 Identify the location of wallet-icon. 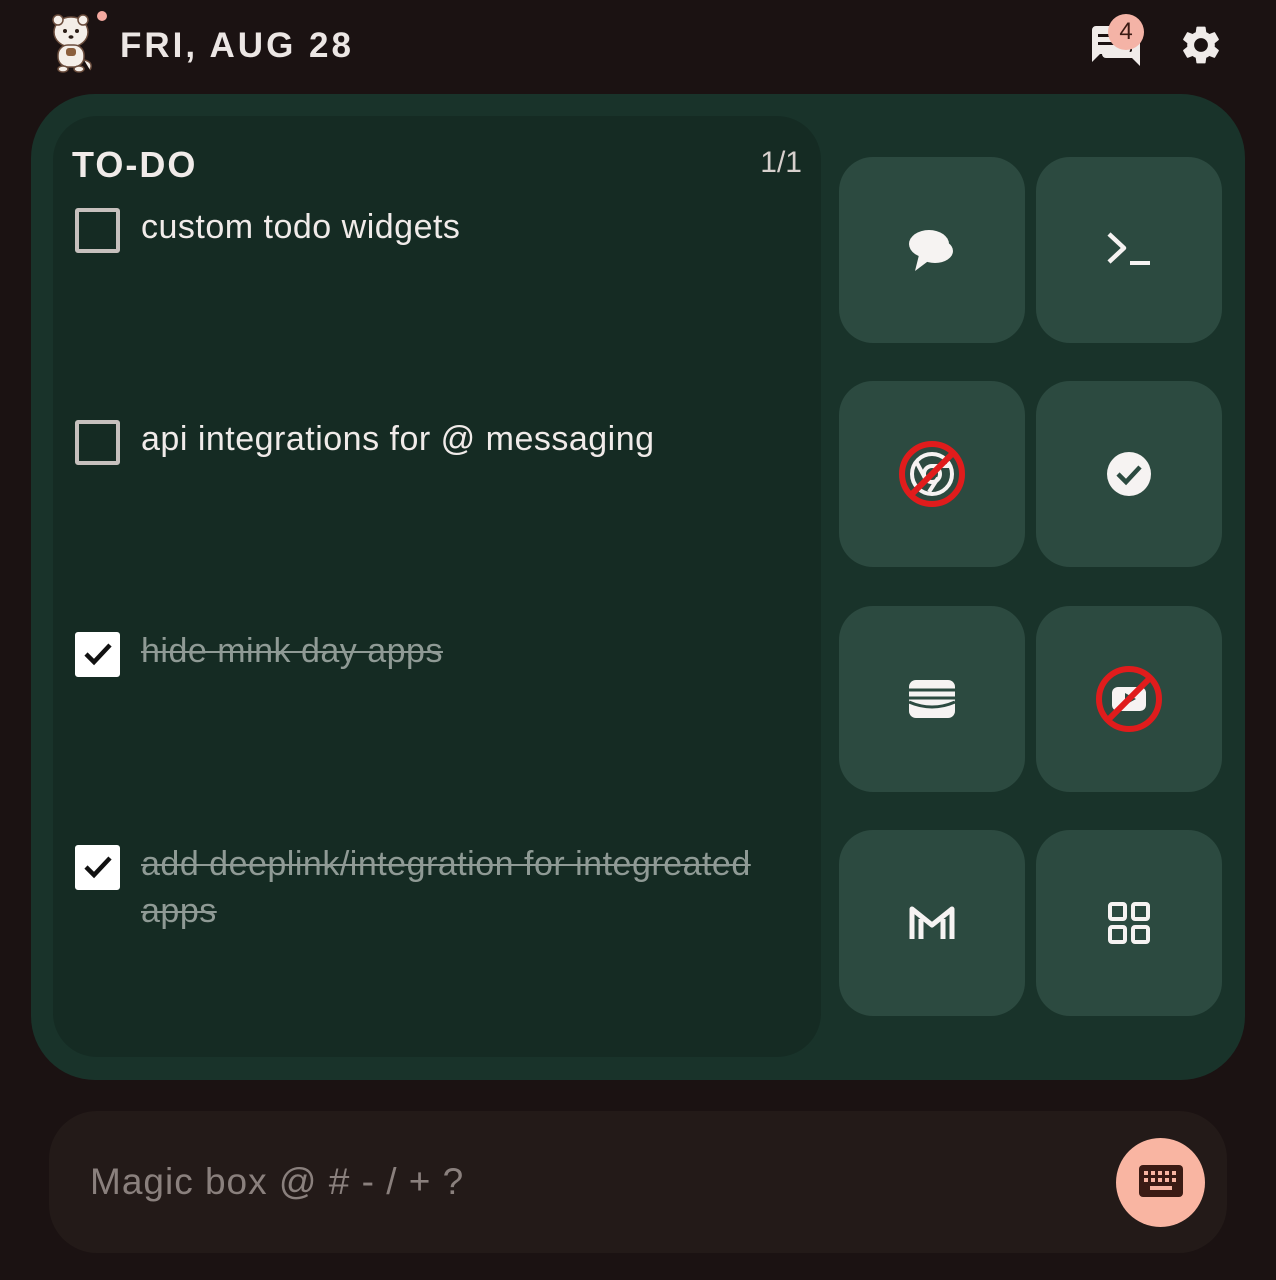
(932, 699).